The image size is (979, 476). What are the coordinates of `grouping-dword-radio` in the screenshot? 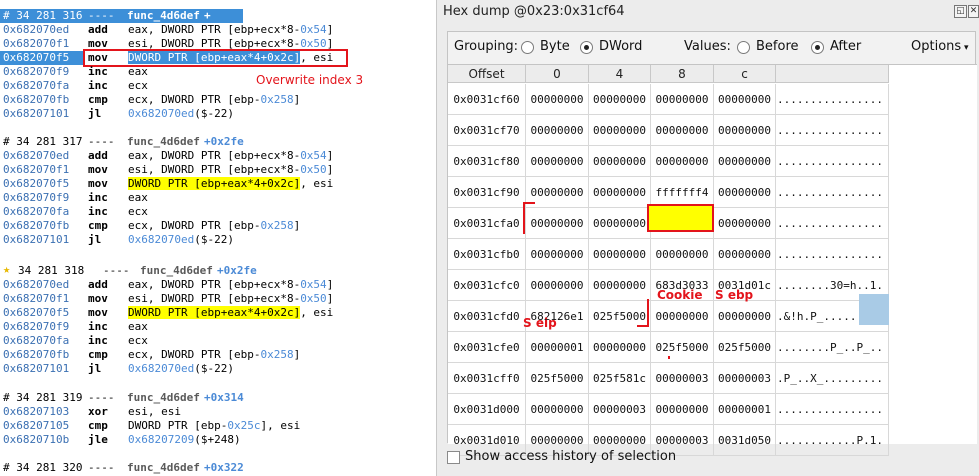 It's located at (586, 47).